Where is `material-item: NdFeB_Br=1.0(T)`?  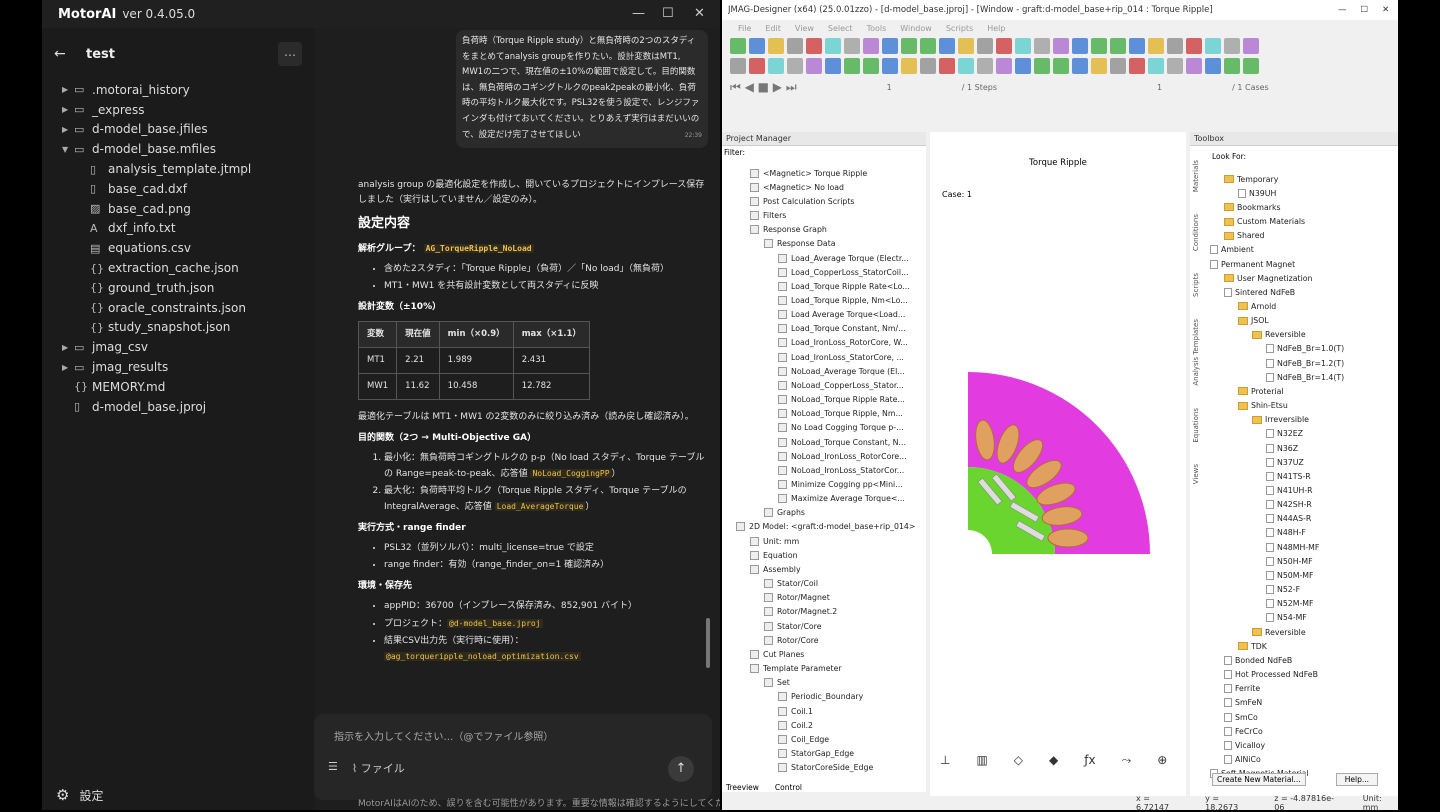 material-item: NdFeB_Br=1.0(T) is located at coordinates (1298, 349).